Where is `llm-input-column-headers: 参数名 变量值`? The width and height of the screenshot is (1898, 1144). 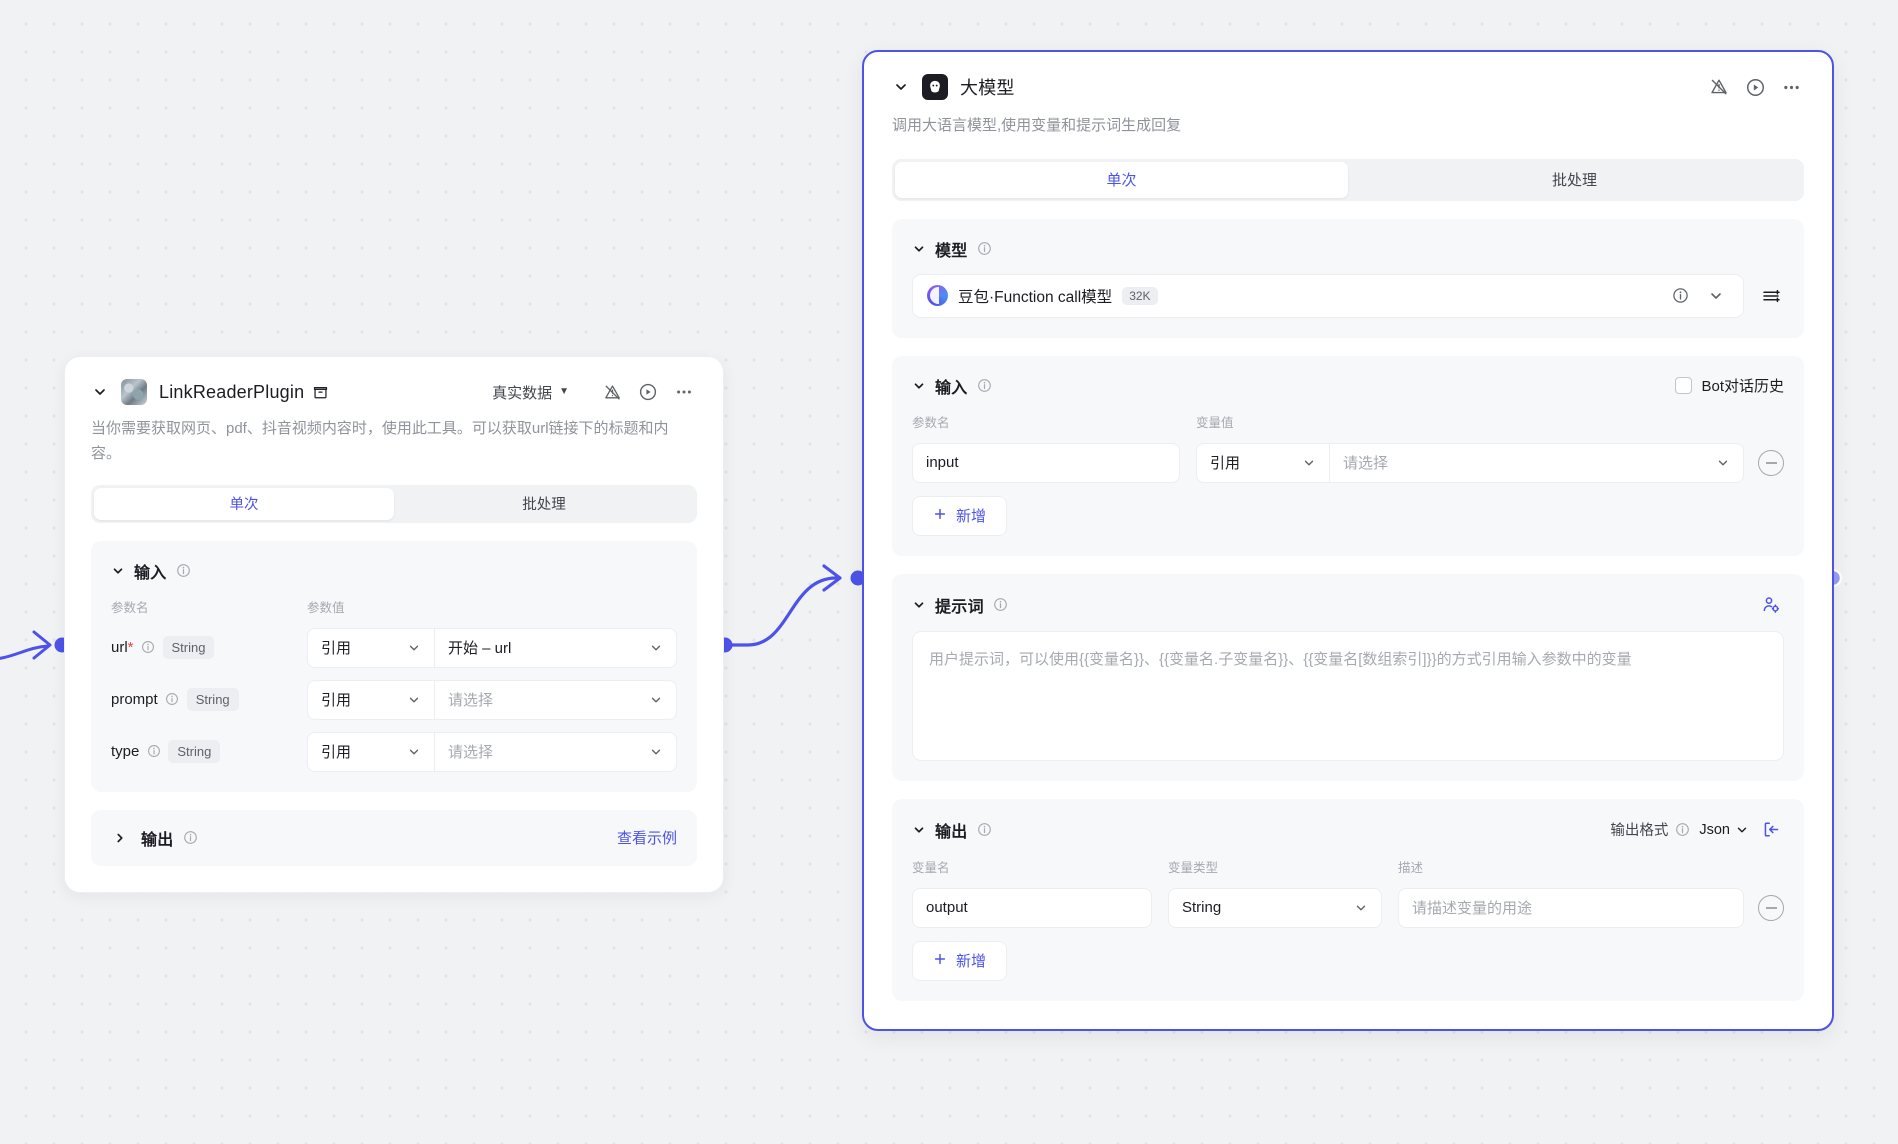
llm-input-column-headers: 参数名 变量值 is located at coordinates (1348, 421).